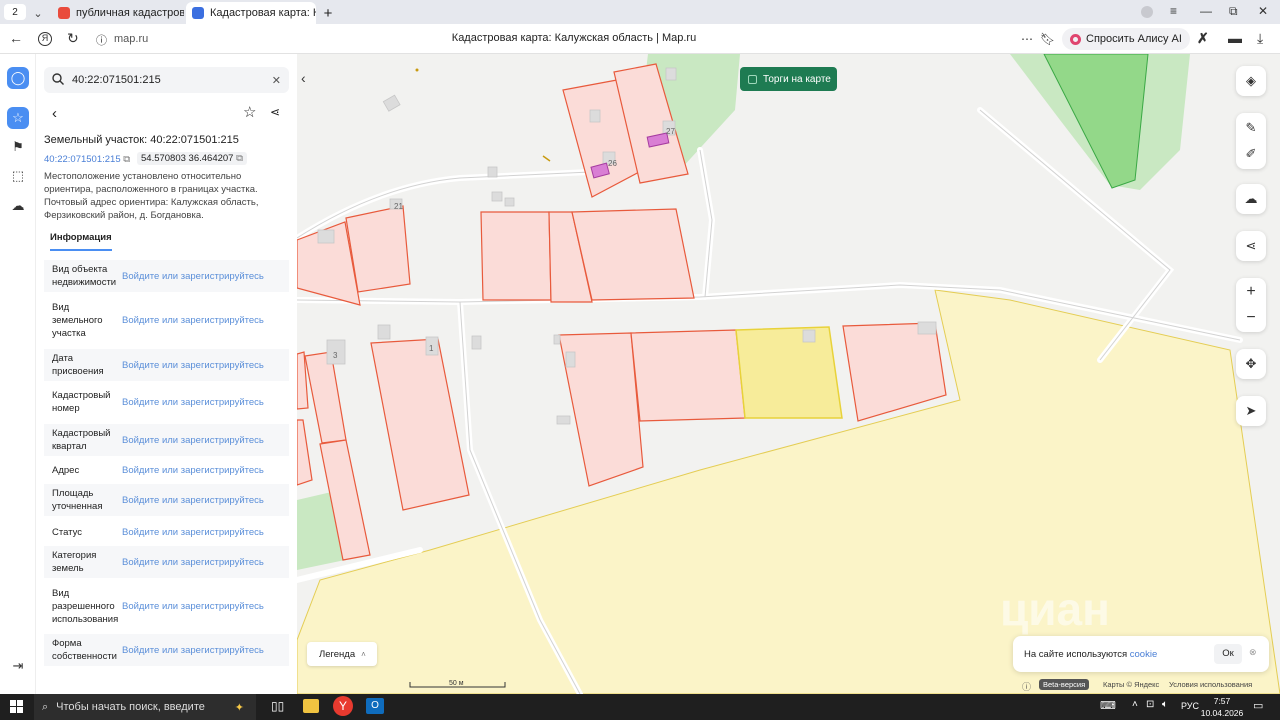 The width and height of the screenshot is (1280, 720). I want to click on alice-icon, so click(1075, 39).